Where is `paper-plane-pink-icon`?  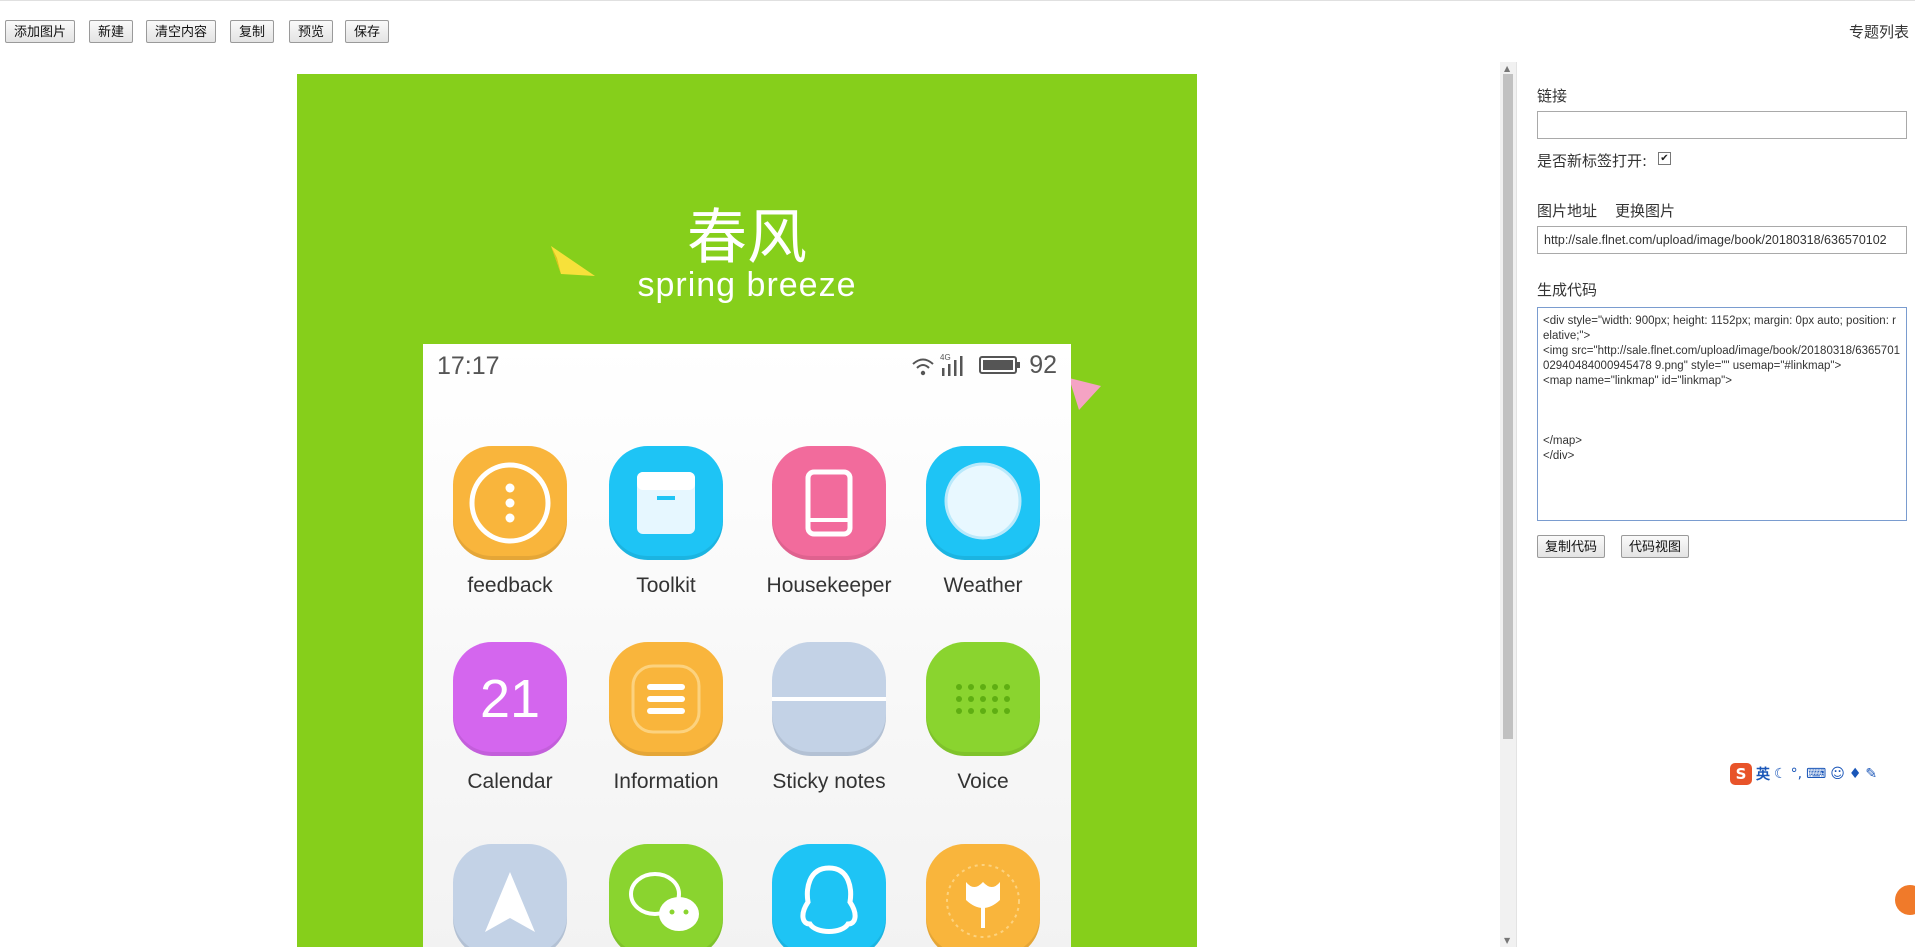 paper-plane-pink-icon is located at coordinates (1085, 394).